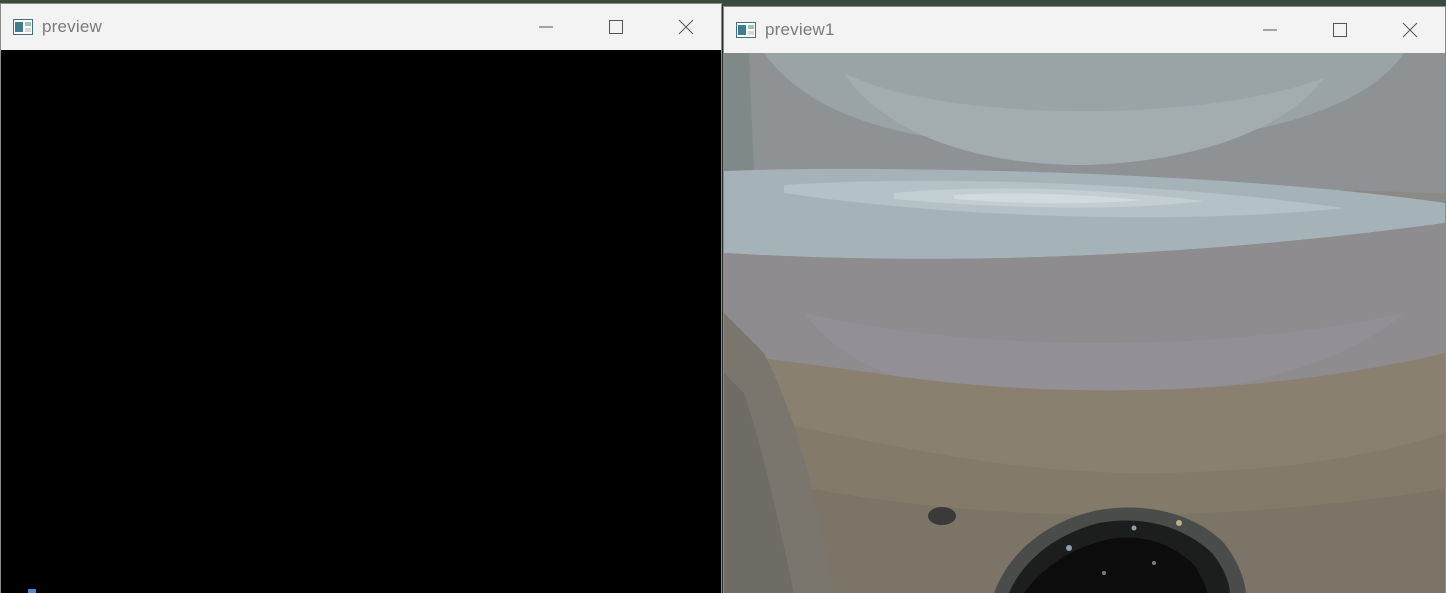 The image size is (1446, 593). Describe the element at coordinates (32, 591) in the screenshot. I see `taskbar-indicator` at that location.